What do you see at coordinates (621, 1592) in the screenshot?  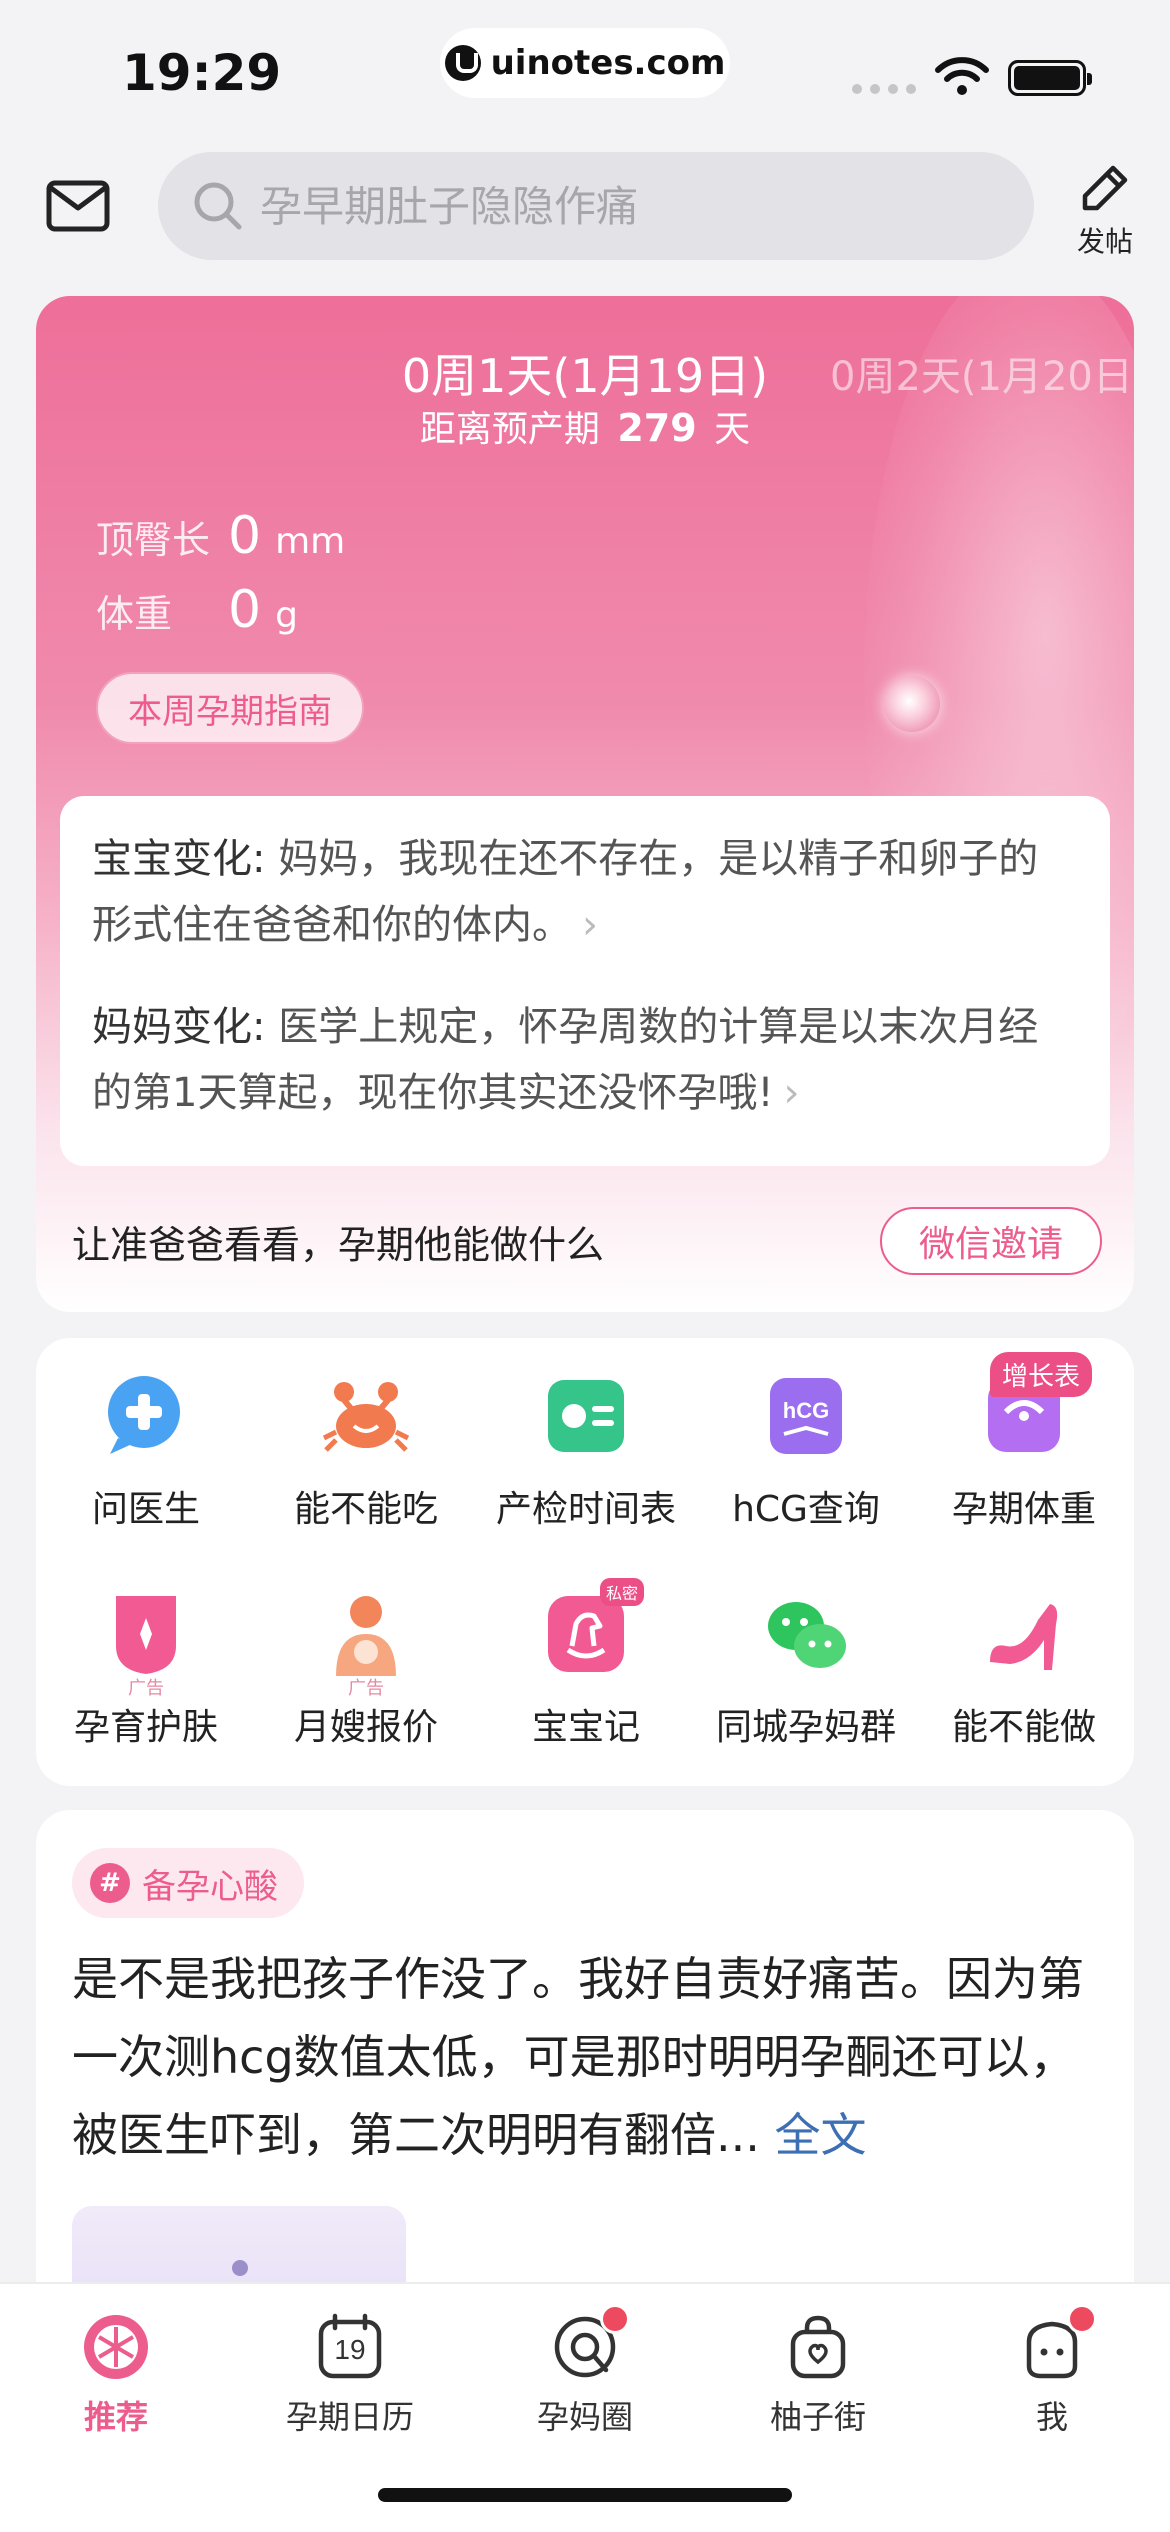 I see `private-badge: 私密` at bounding box center [621, 1592].